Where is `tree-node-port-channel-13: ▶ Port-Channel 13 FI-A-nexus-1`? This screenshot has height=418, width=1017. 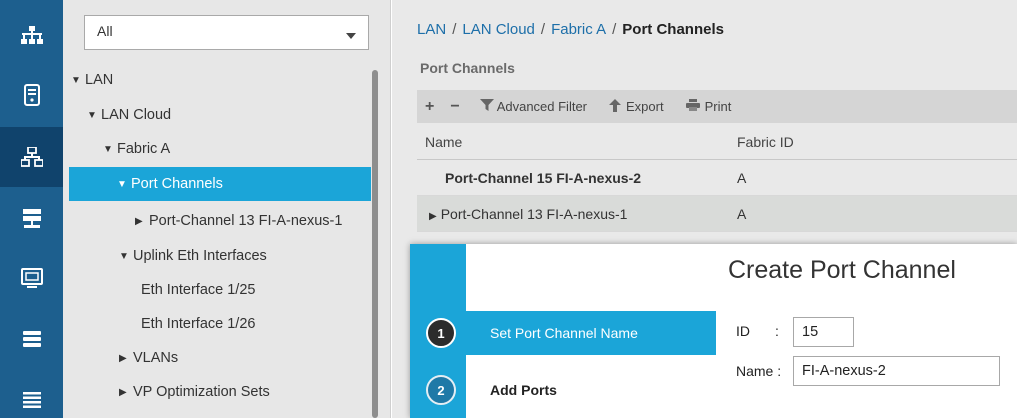
tree-node-port-channel-13: ▶ Port-Channel 13 FI-A-nexus-1 is located at coordinates (238, 221).